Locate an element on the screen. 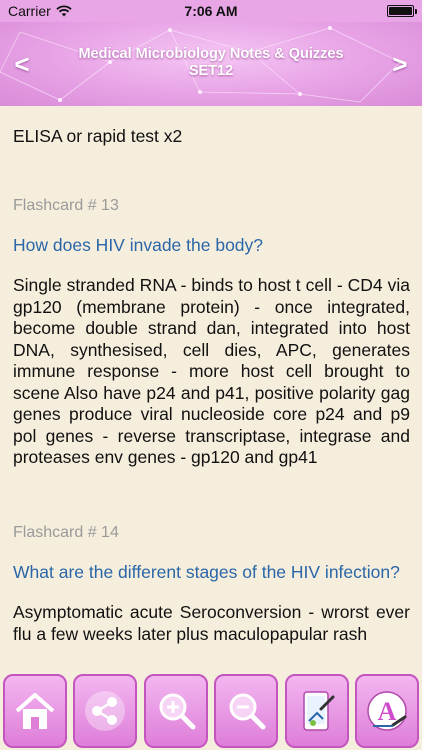 This screenshot has height=750, width=422. share-button is located at coordinates (105, 711).